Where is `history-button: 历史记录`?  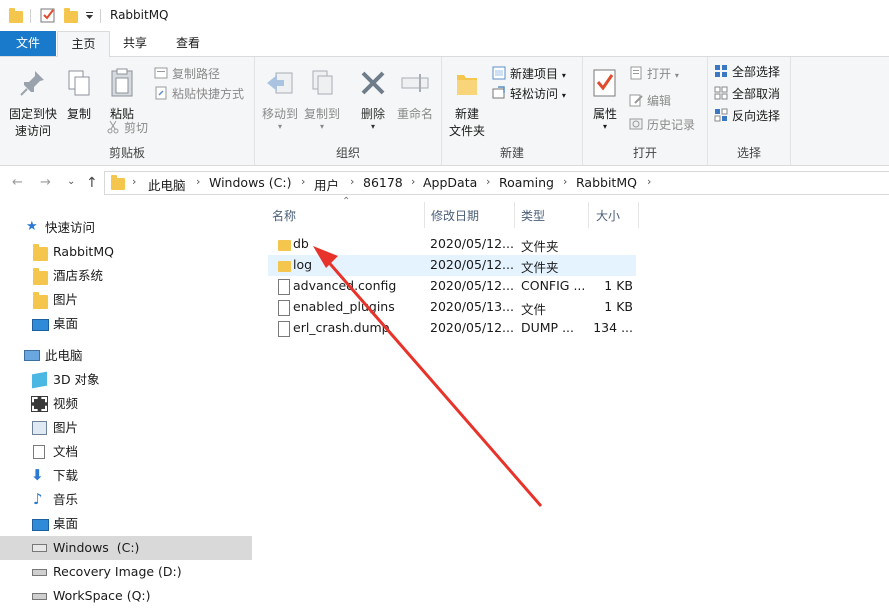
history-button: 历史记录 is located at coordinates (662, 125).